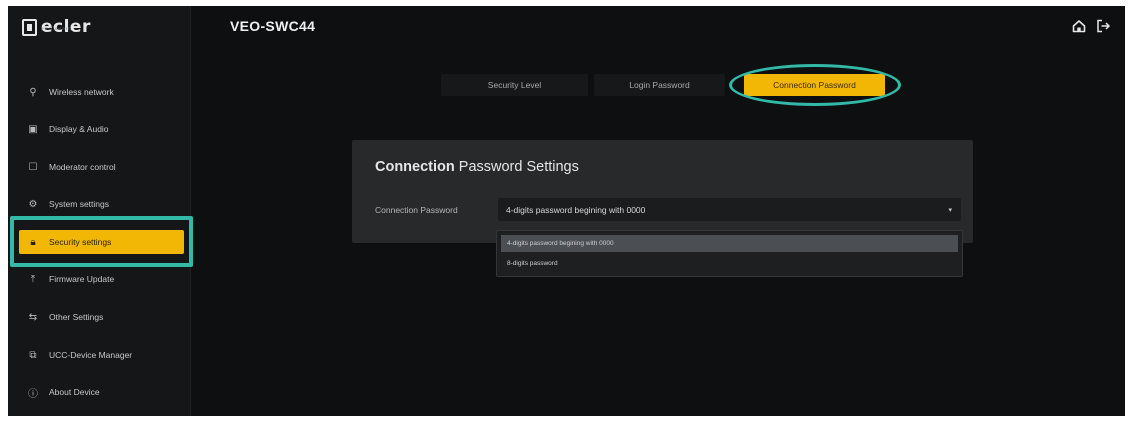  I want to click on info-icon: ⓘ, so click(33, 394).